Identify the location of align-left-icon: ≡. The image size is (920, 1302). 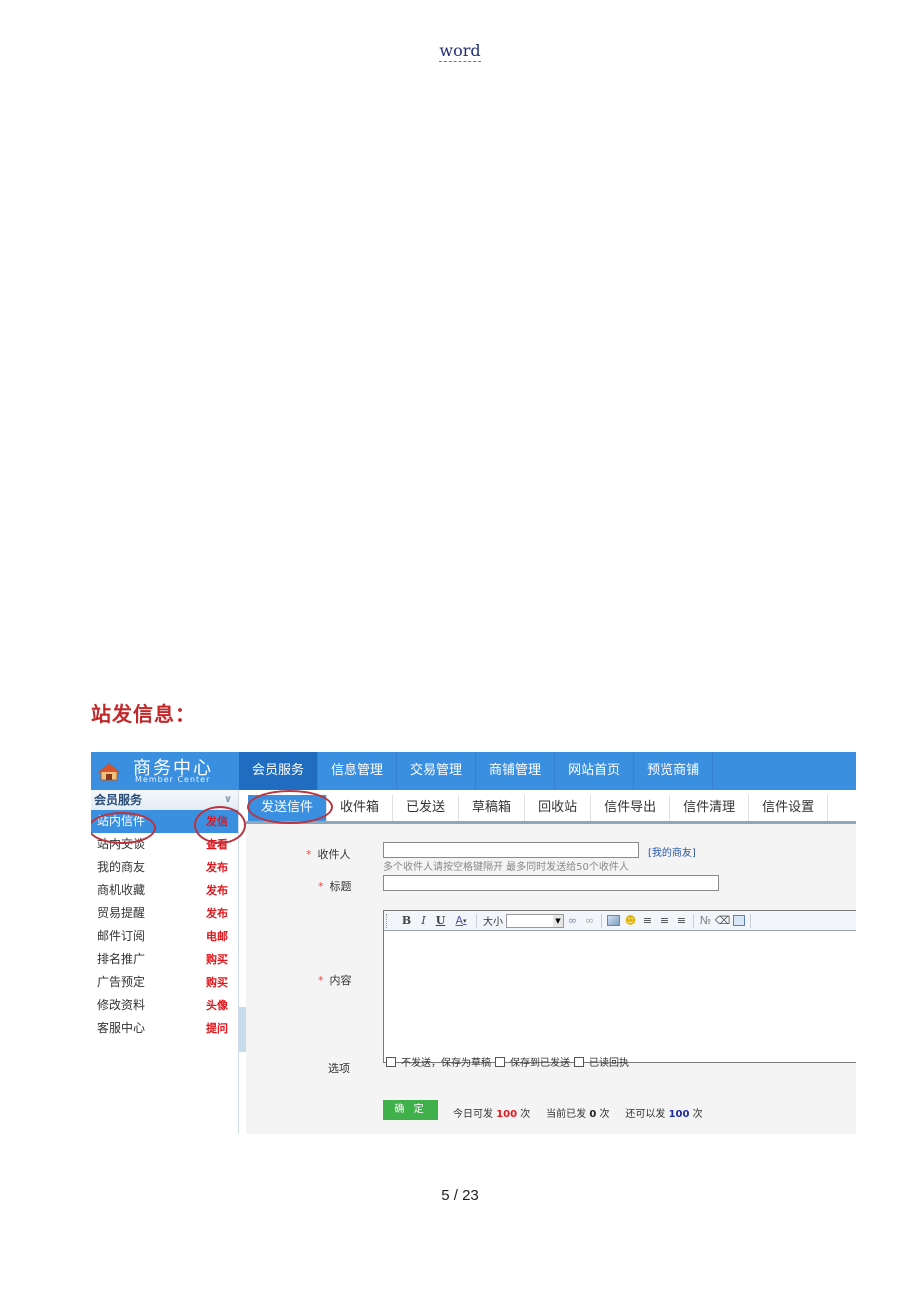
(647, 921).